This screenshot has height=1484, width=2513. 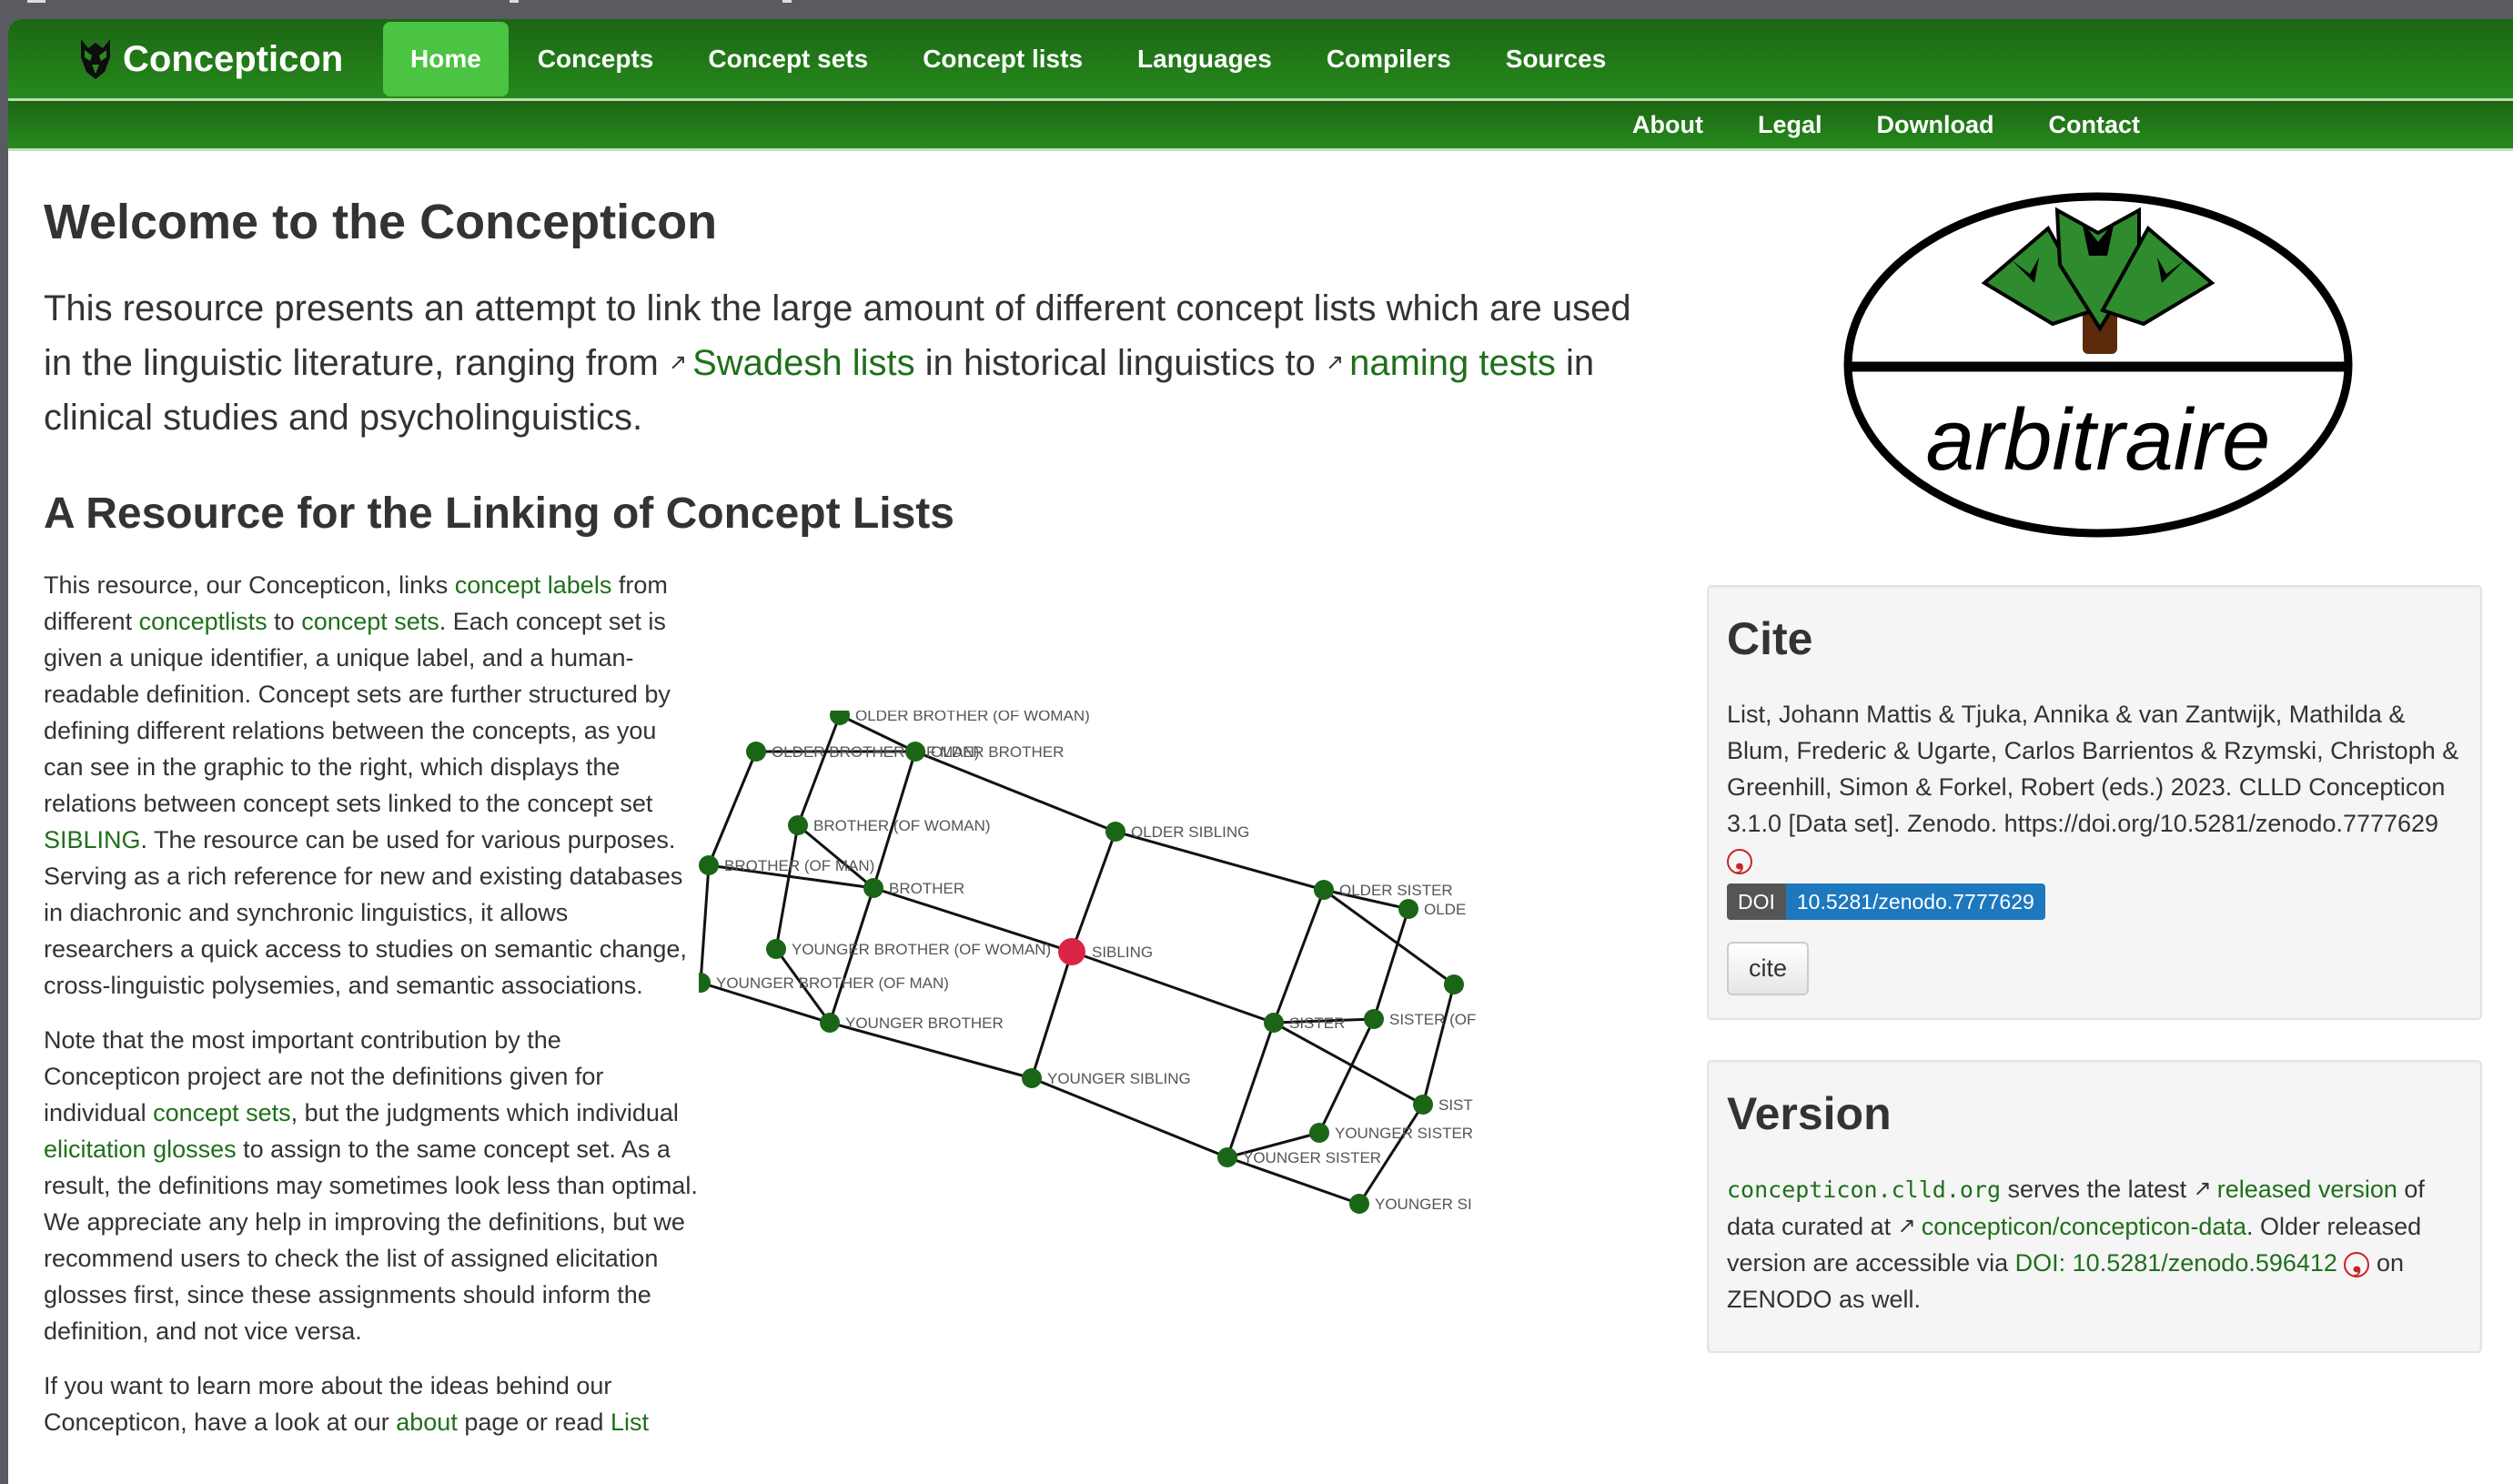 I want to click on graph-node-label: YOUNGER BROTHER, so click(x=924, y=1023).